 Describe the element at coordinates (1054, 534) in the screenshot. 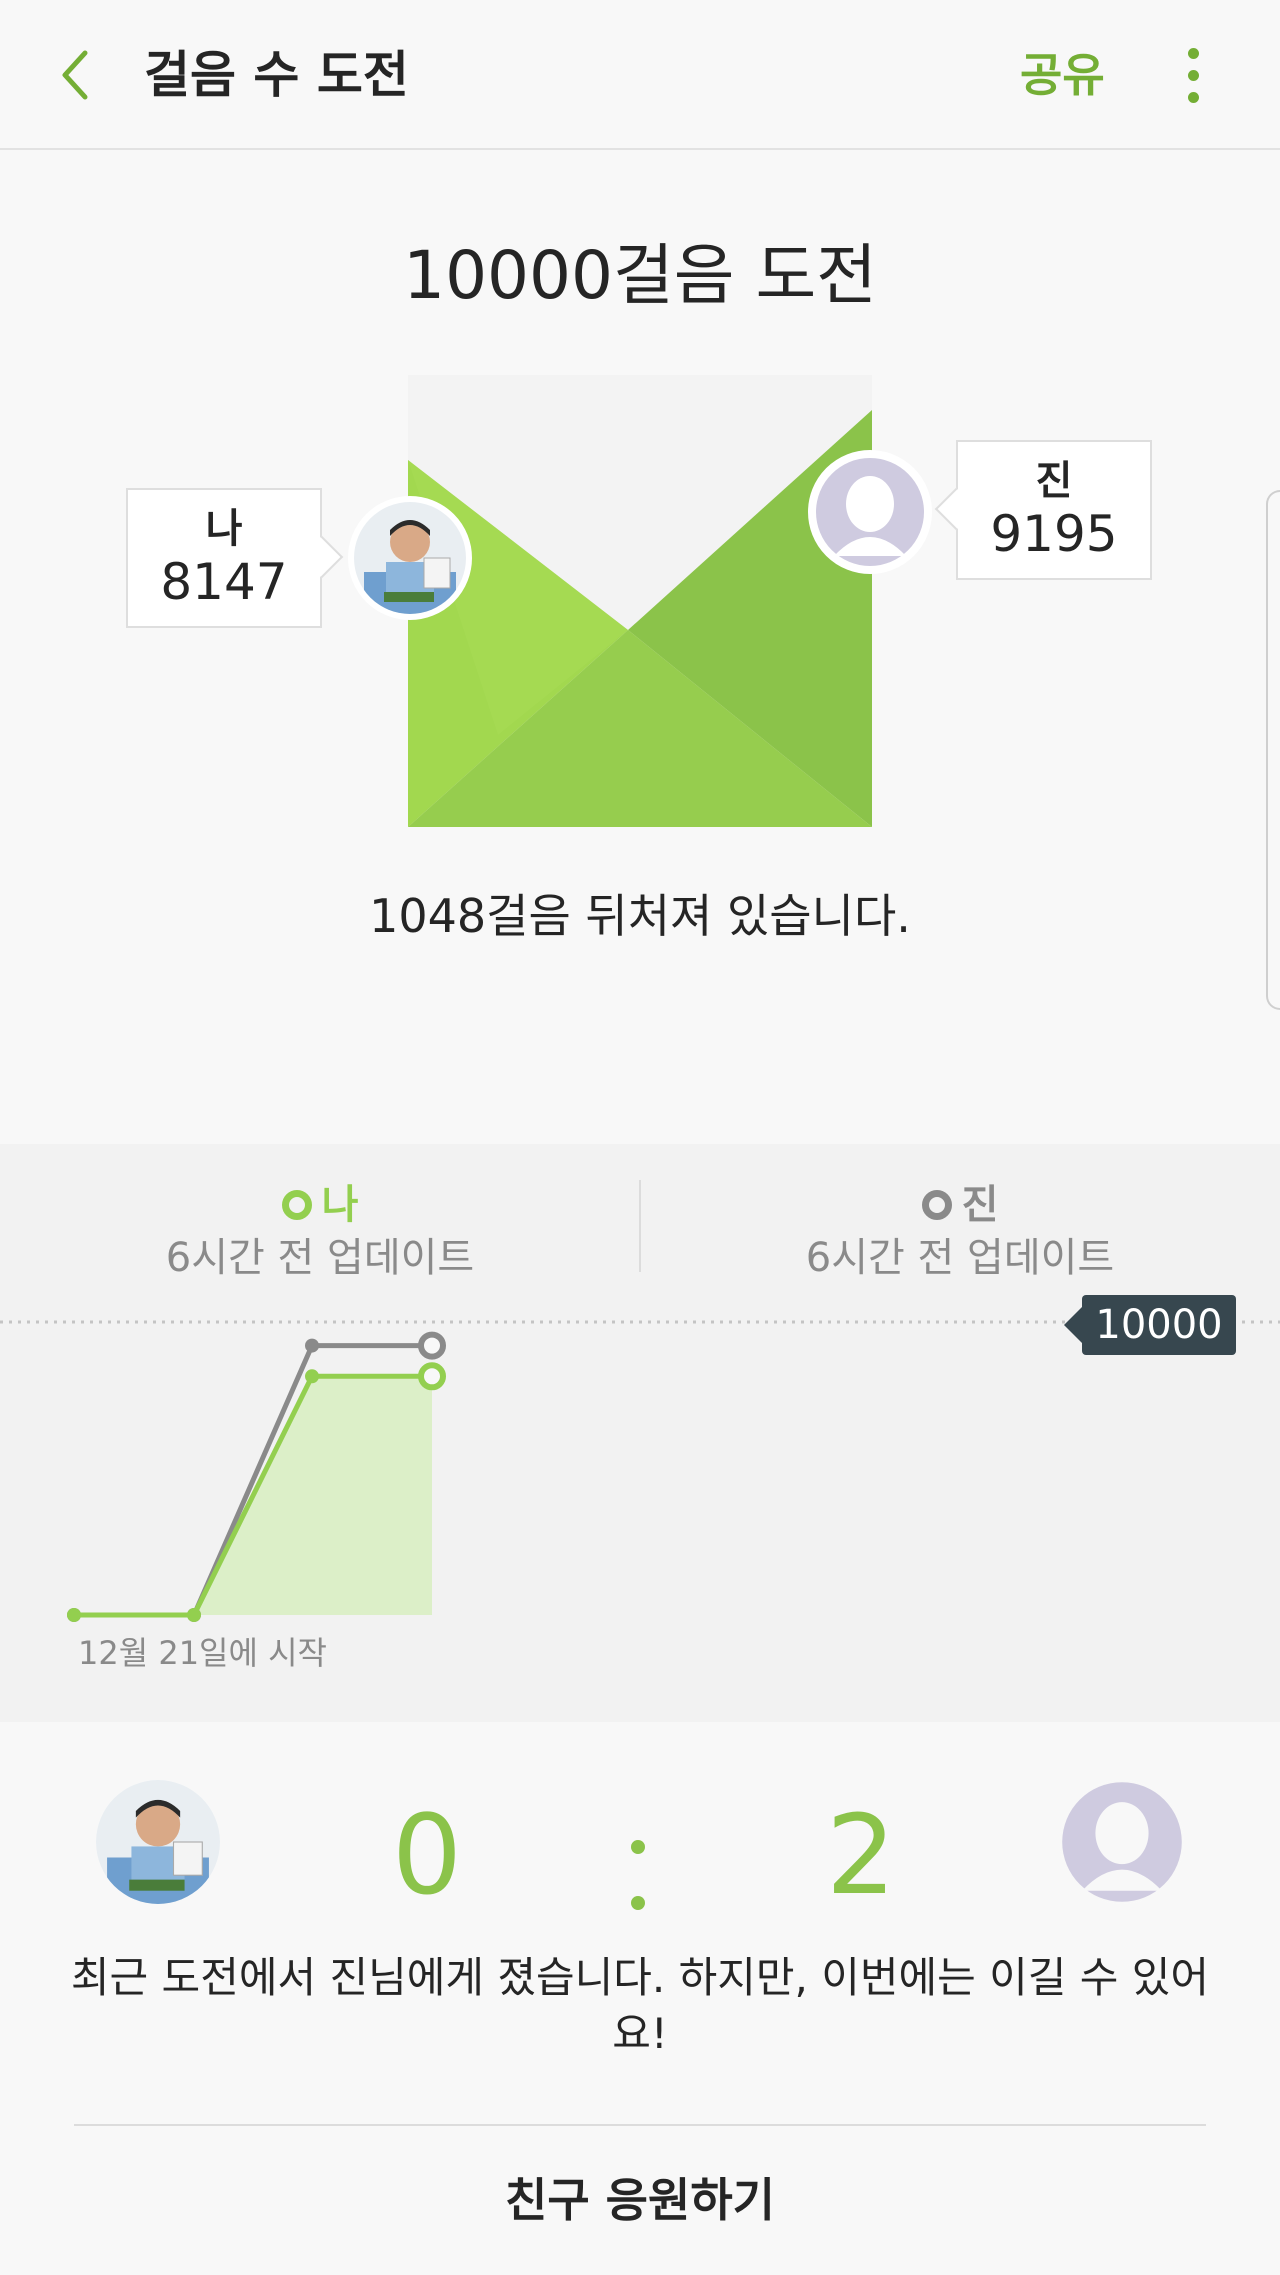

I see `friend-steps: 9195` at that location.